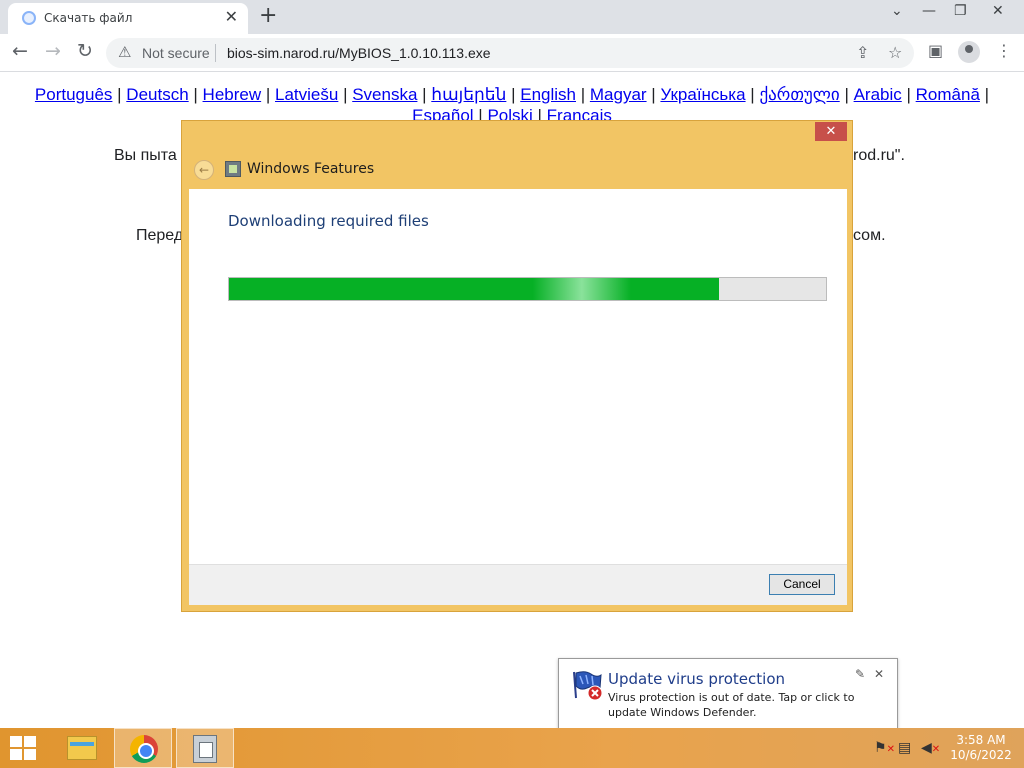 Image resolution: width=1024 pixels, height=768 pixels. I want to click on dialog-close-button: ✕, so click(831, 131).